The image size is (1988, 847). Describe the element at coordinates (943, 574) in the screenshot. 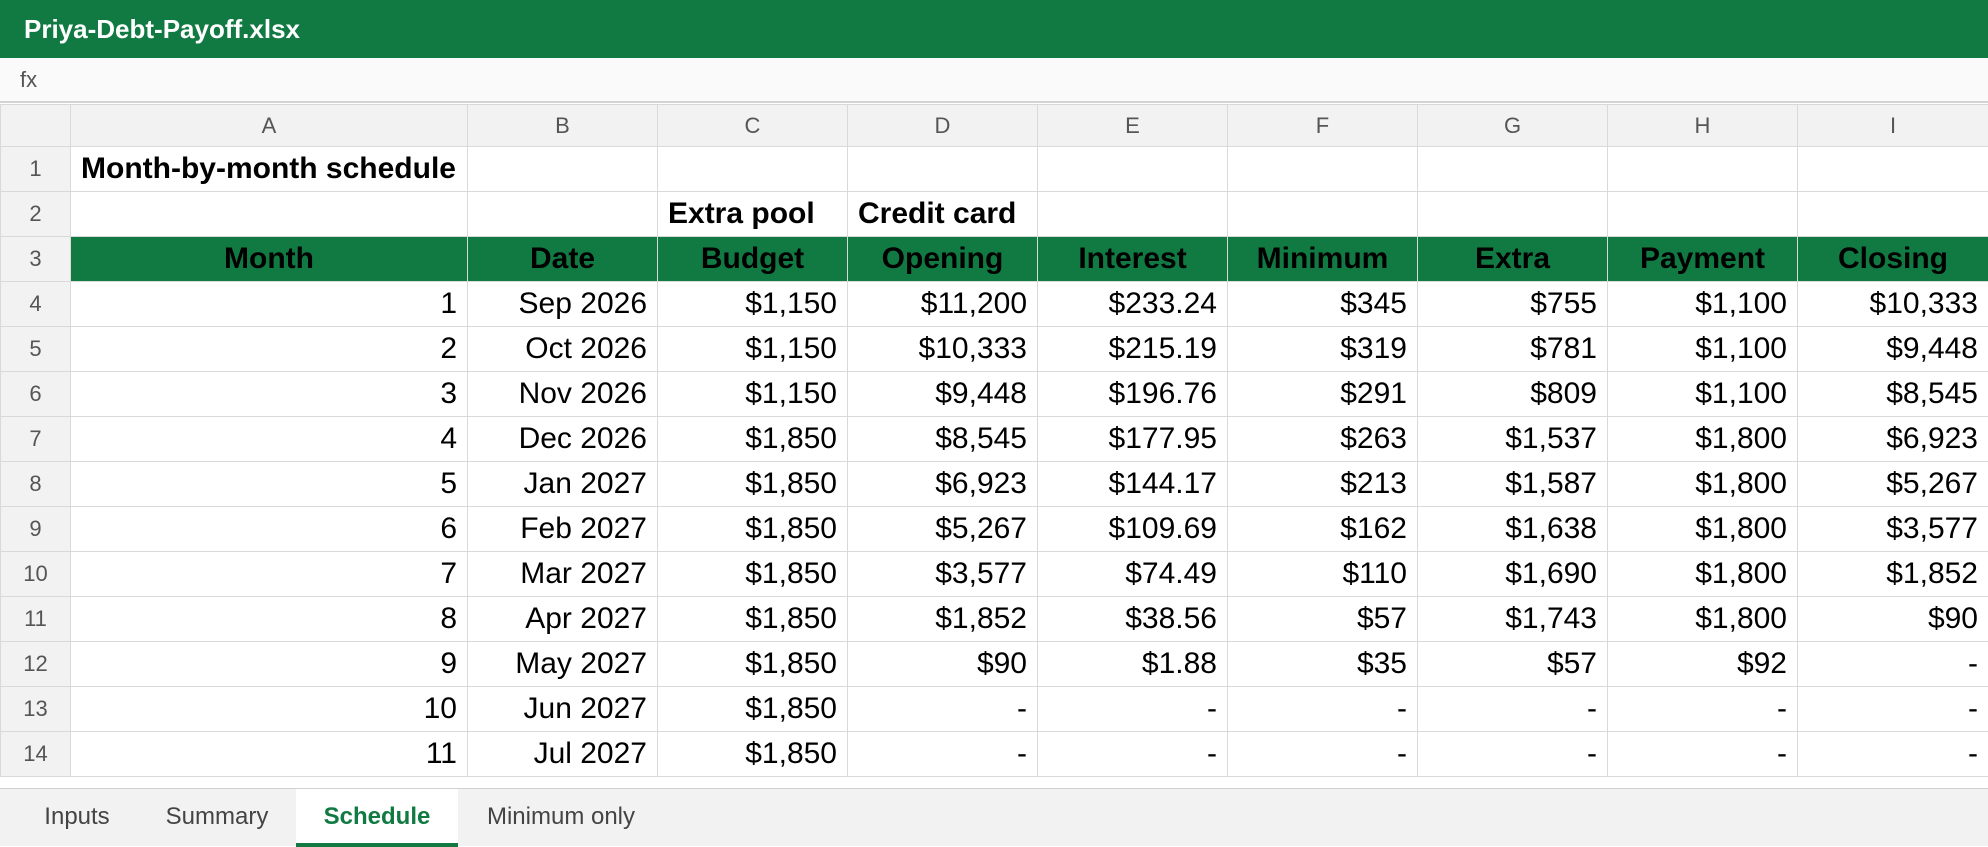

I see `cell-opening: $3,577` at that location.